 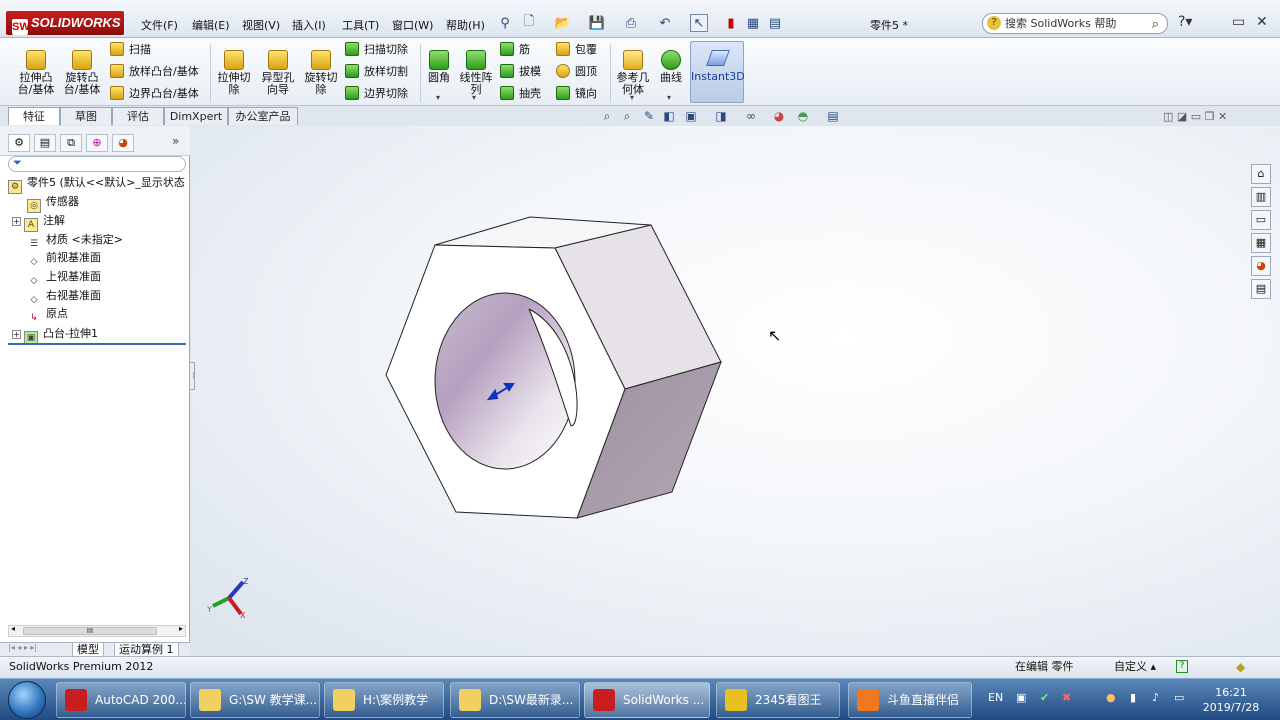 What do you see at coordinates (376, 50) in the screenshot?
I see `swept-cut-button: 扫描切除` at bounding box center [376, 50].